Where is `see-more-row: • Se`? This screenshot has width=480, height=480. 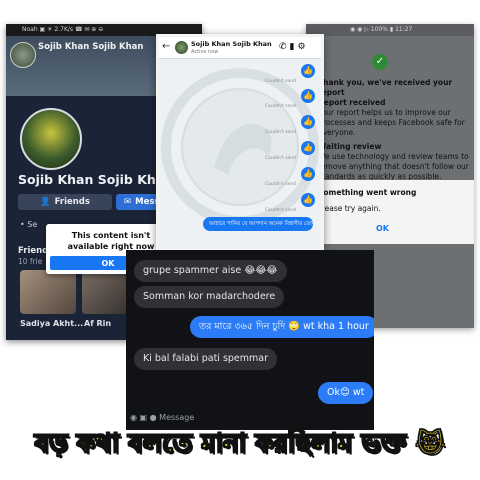 see-more-row: • Se is located at coordinates (28, 224).